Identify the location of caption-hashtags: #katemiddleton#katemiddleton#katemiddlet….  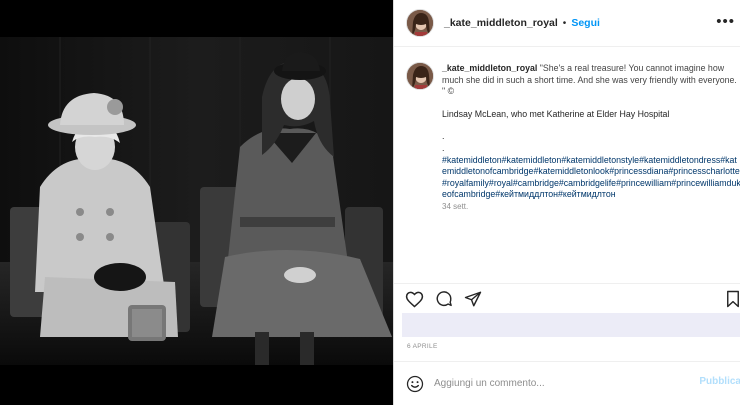
(591, 178).